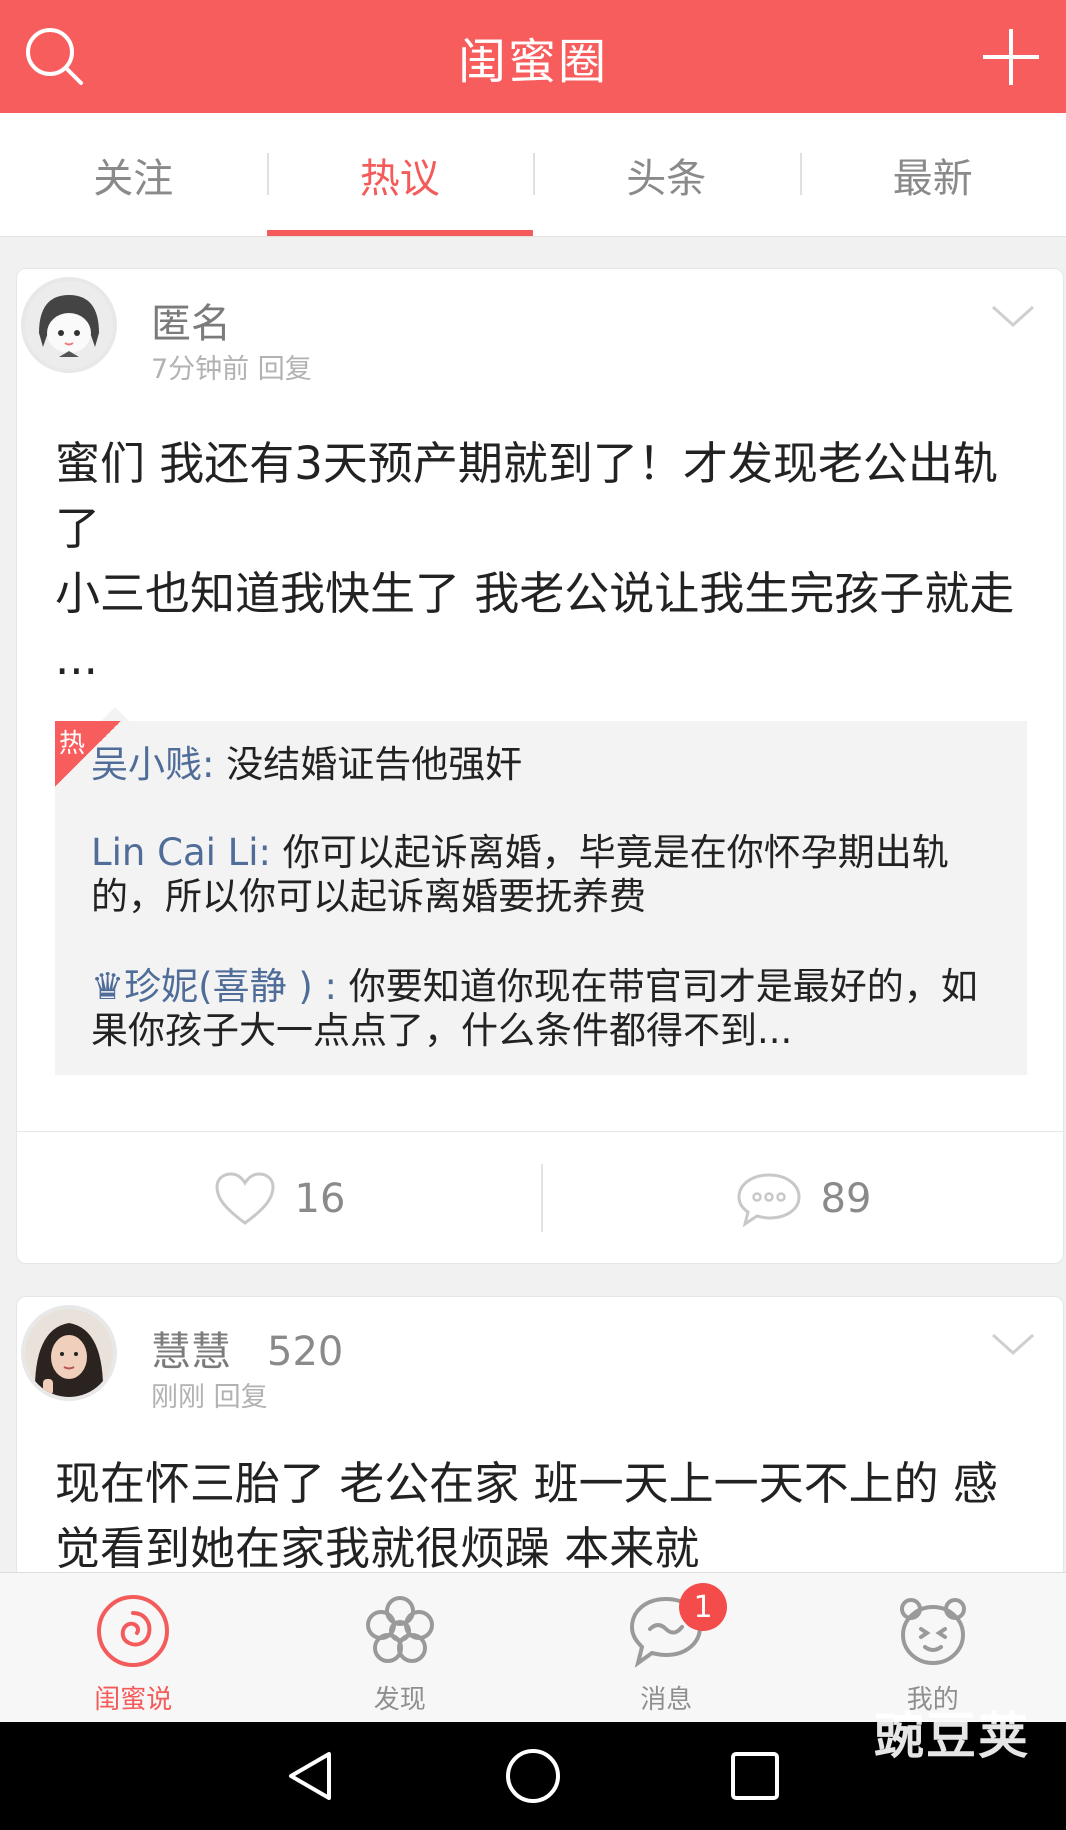 This screenshot has height=1830, width=1066. I want to click on tab-messages: 1 消息, so click(666, 1647).